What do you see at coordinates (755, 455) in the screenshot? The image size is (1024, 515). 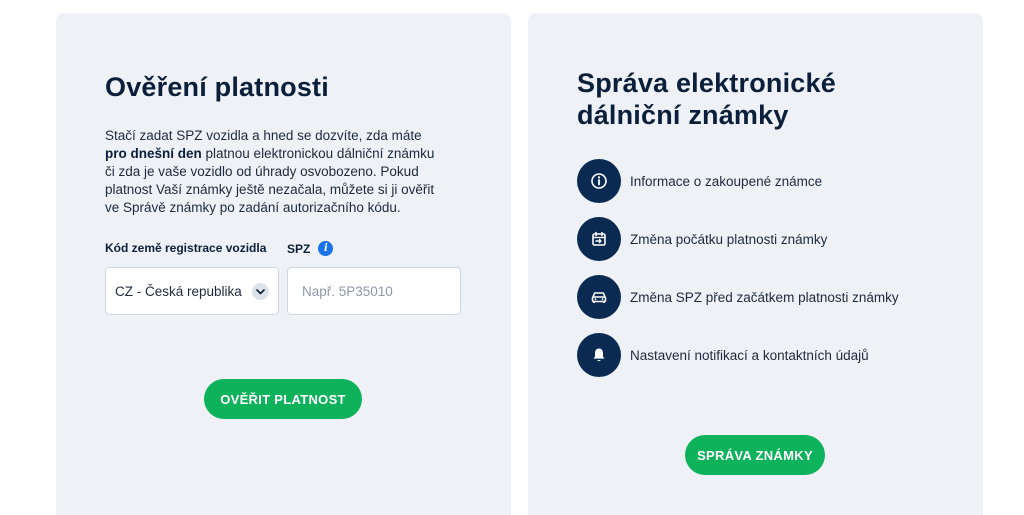 I see `manage-button: SPRÁVA ZNÁMKY` at bounding box center [755, 455].